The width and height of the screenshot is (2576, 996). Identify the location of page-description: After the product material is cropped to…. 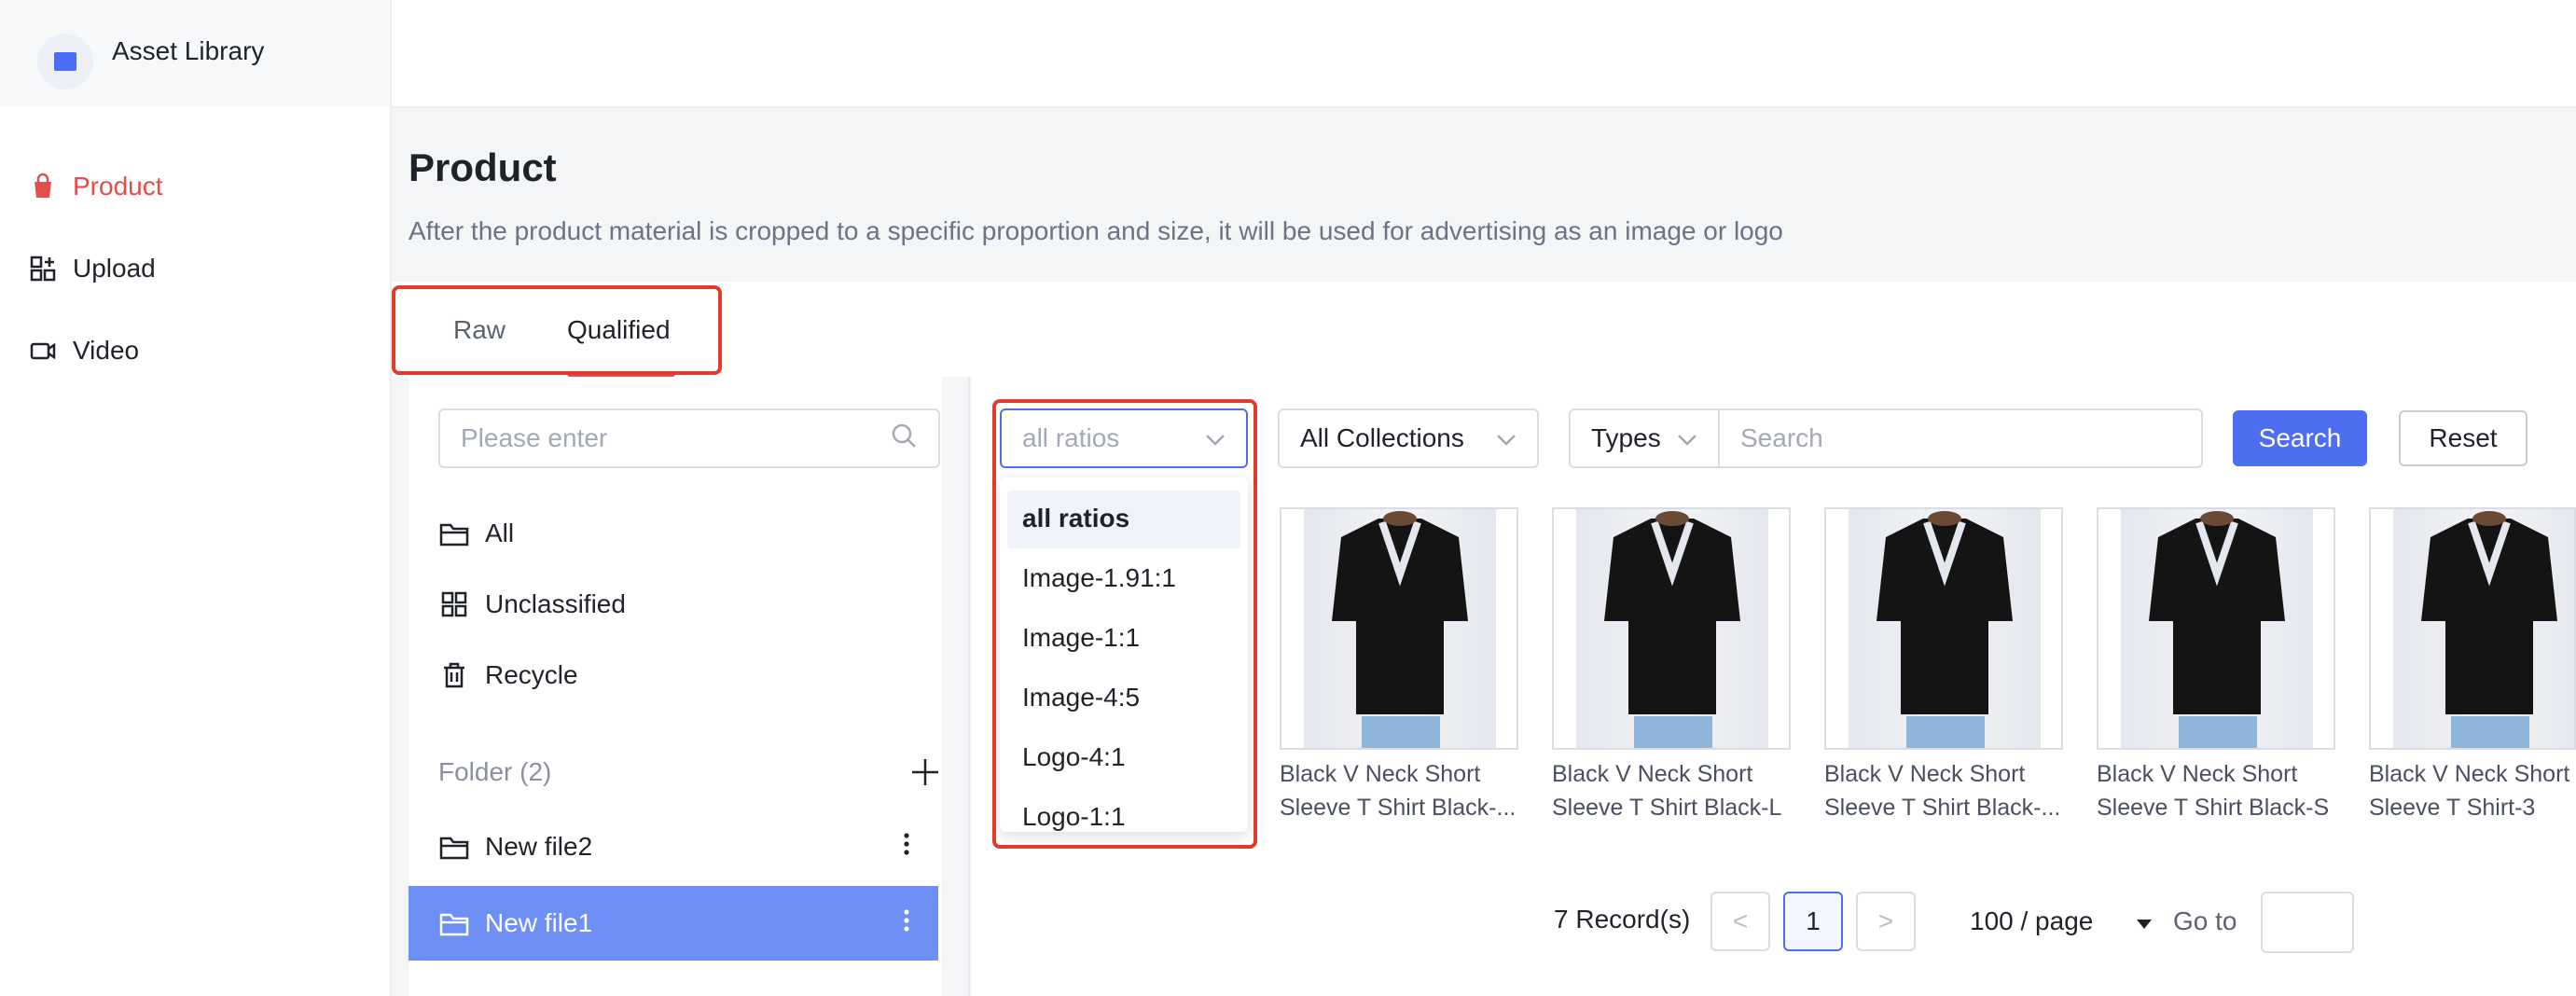
(1096, 230).